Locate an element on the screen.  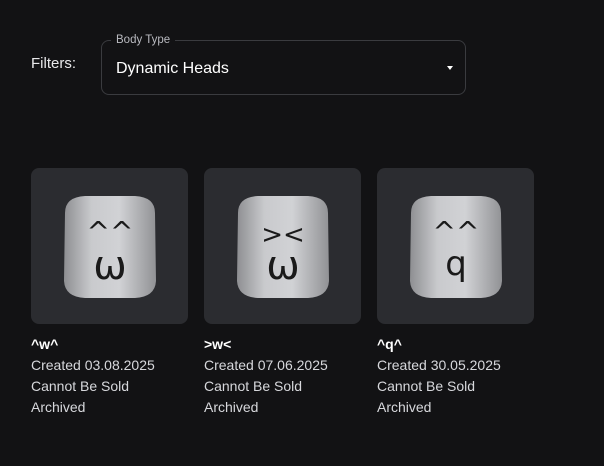
item-thumbnail: >< ω is located at coordinates (282, 246).